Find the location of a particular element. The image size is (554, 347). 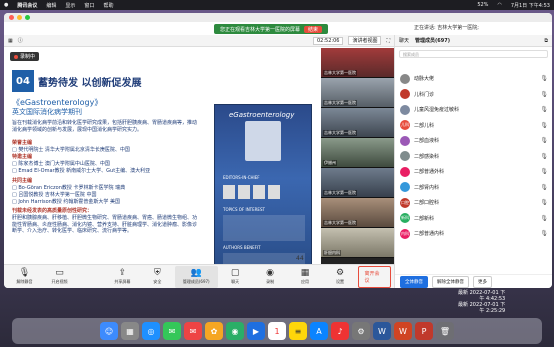

panel-footer: 全体静音 解除全体静音 更多 is located at coordinates (473, 281).